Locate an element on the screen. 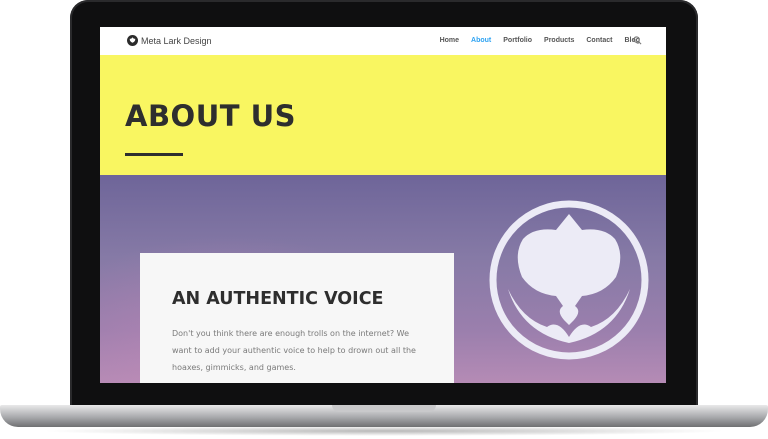  lark-logo-icon is located at coordinates (132, 40).